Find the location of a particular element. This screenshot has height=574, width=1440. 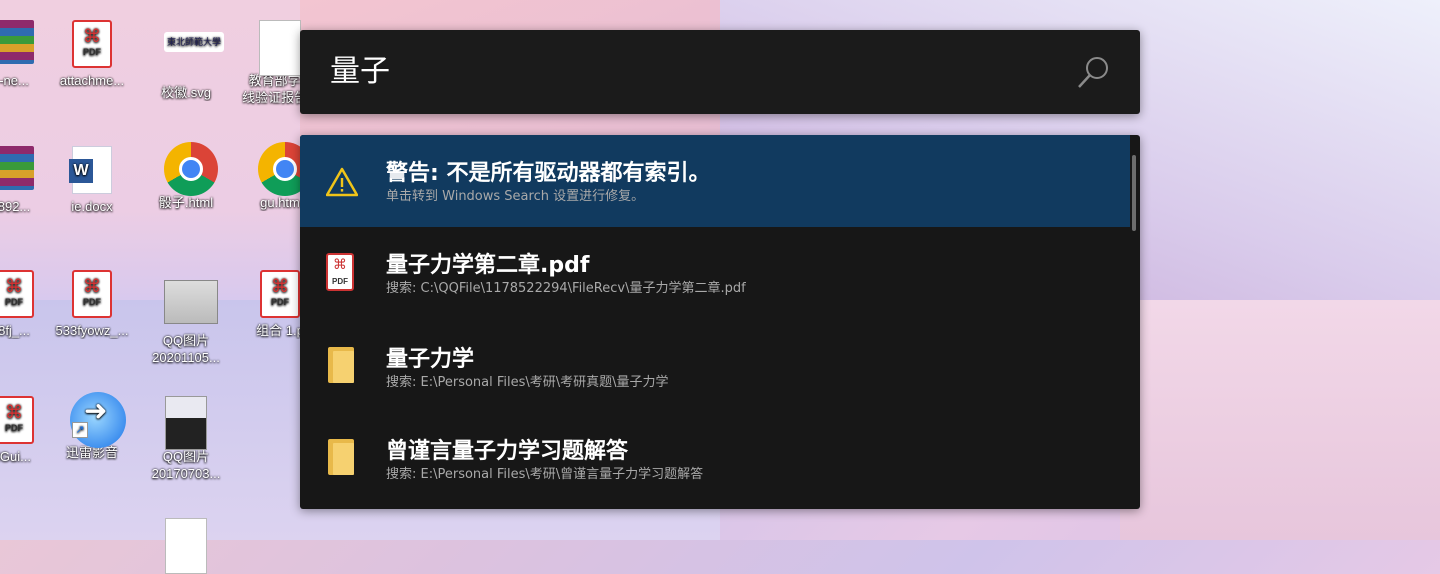

desktop-icon: 東北師範大學 校徽.svg is located at coordinates (186, 60).